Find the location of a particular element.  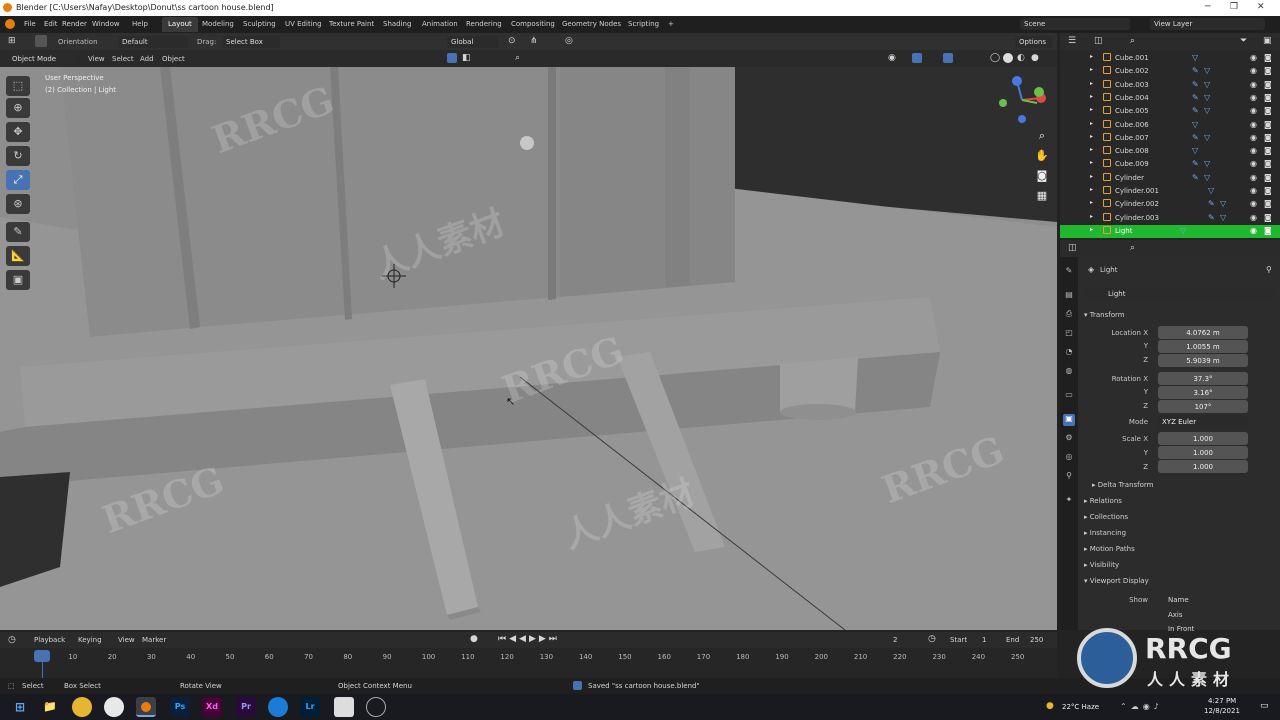

outliner-row: ▸ Cylinder.001 ◉ ◙ ▽ is located at coordinates (1170, 191).